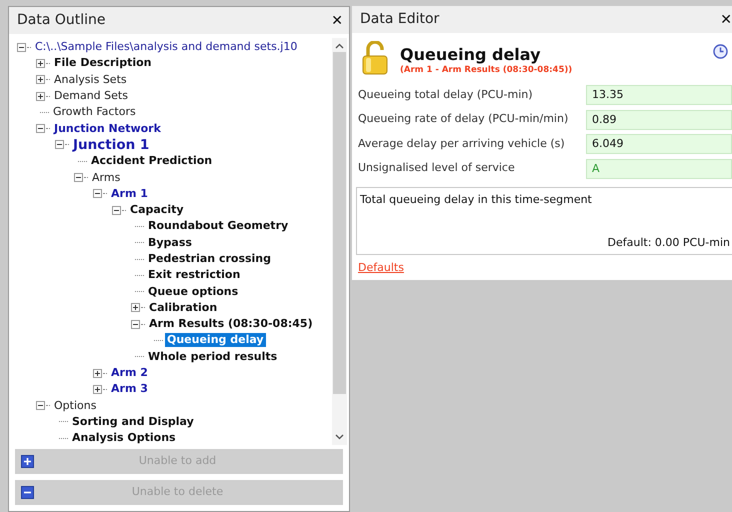 The height and width of the screenshot is (512, 732). I want to click on description-text: Total queueing delay in this time-segment, so click(476, 200).